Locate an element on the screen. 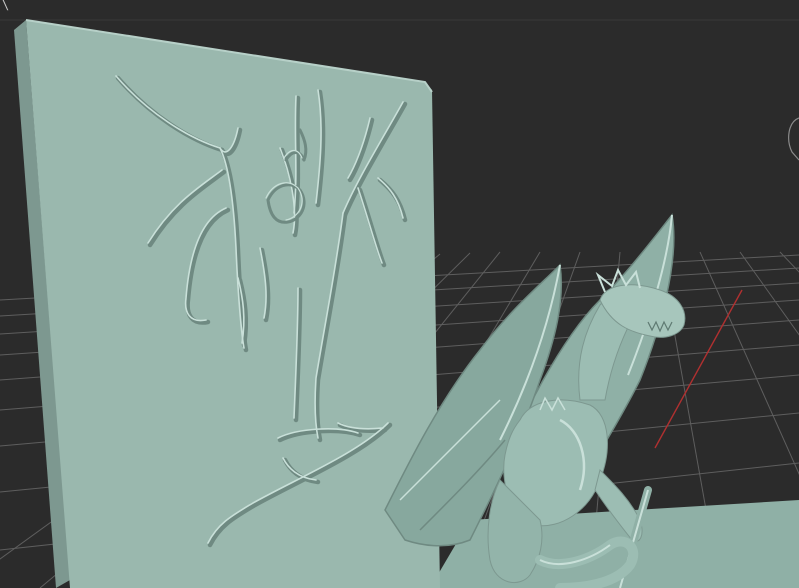 Image resolution: width=799 pixels, height=588 pixels. viewport-corner-mark: \ is located at coordinates (6, 6).